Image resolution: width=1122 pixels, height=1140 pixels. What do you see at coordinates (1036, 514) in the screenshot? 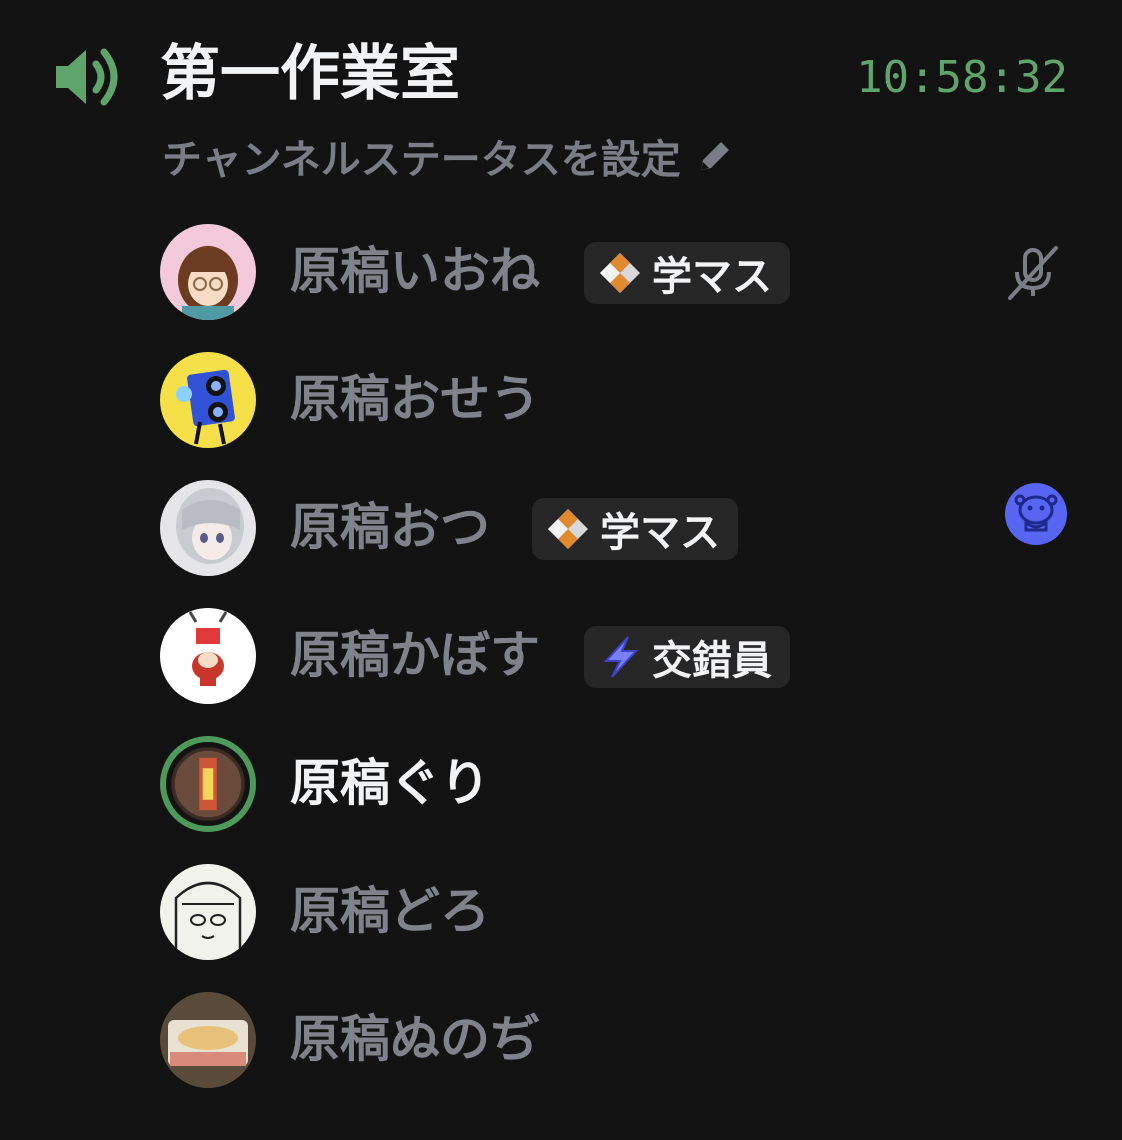
I see `activity-icon` at bounding box center [1036, 514].